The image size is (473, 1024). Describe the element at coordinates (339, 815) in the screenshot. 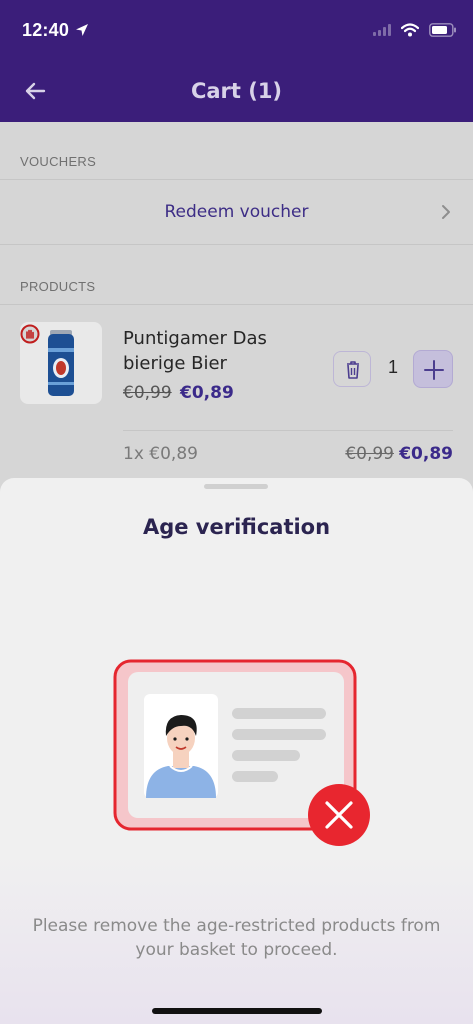

I see `close-x-icon` at that location.